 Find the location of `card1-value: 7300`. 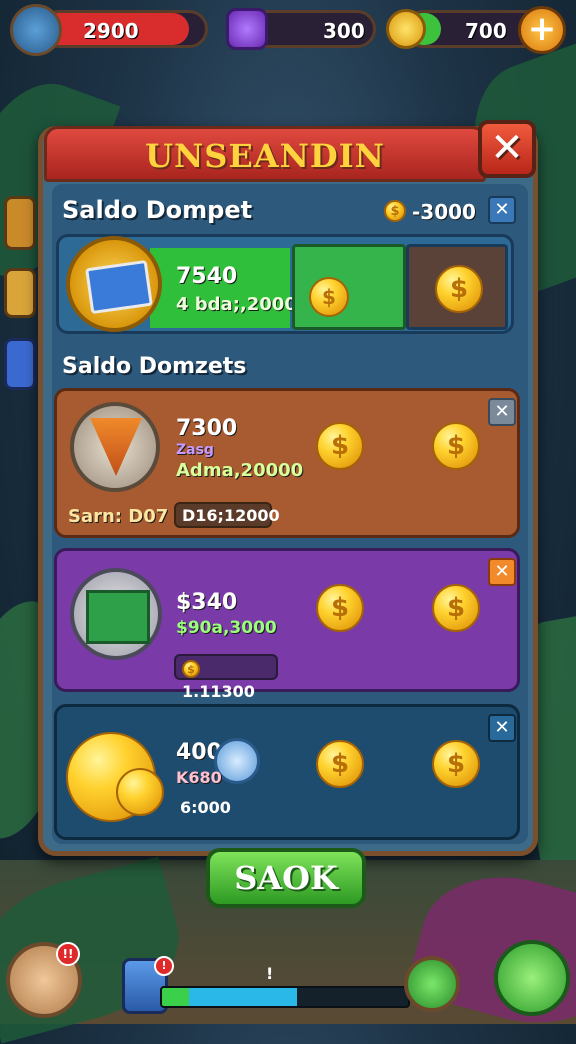

card1-value: 7300 is located at coordinates (207, 428).